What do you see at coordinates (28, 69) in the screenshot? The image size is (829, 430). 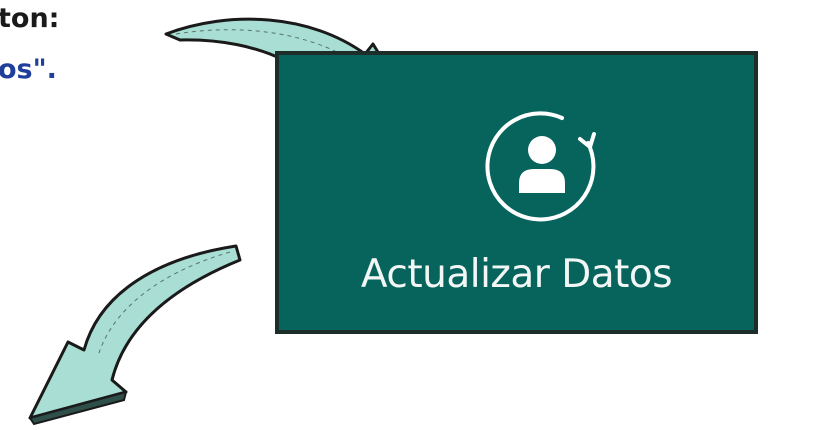 I see `instruction-text-line-2: os".` at bounding box center [28, 69].